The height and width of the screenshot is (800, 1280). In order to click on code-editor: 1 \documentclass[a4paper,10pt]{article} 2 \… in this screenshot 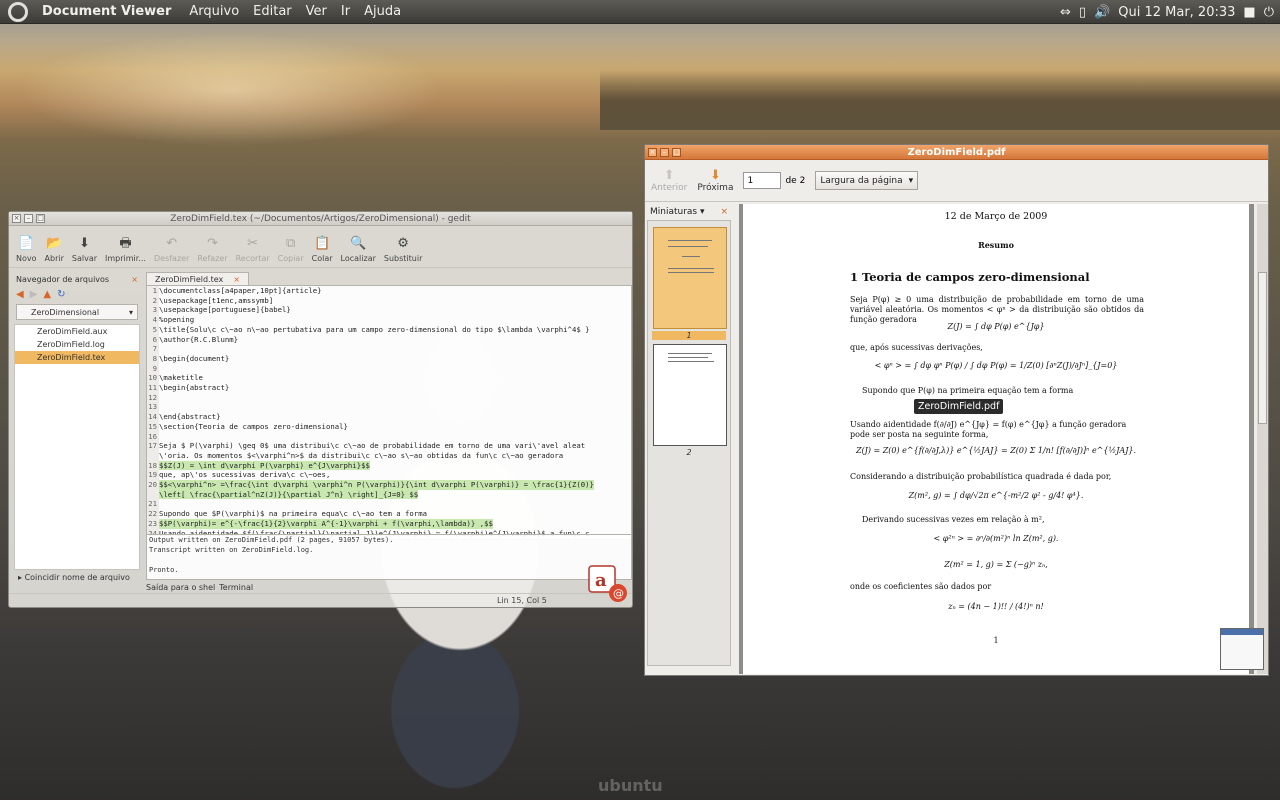, I will do `click(389, 412)`.